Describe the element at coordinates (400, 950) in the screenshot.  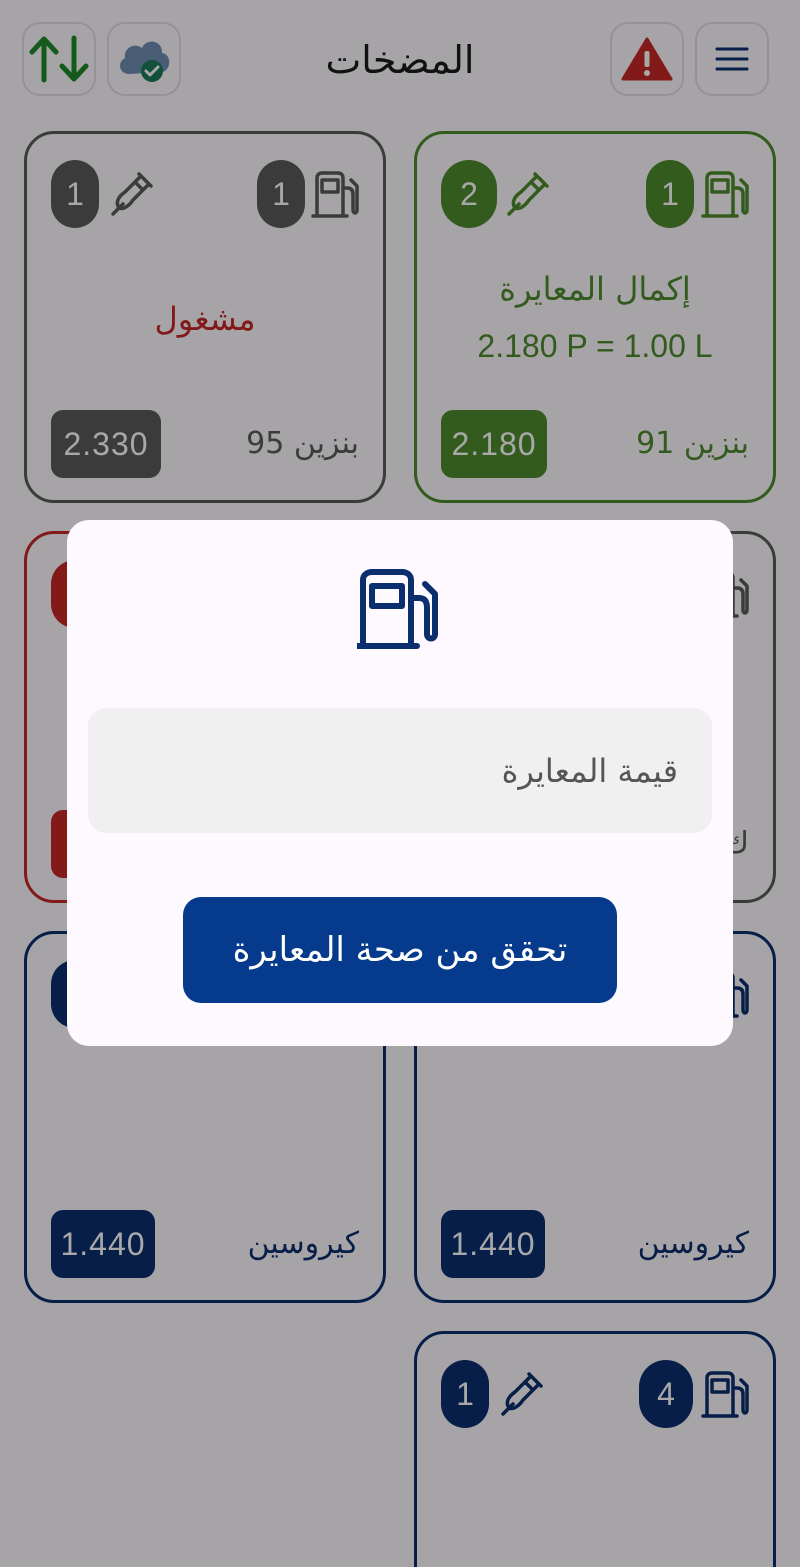
I see `verify-calibration-button: تحقق من صحة المعايرة` at that location.